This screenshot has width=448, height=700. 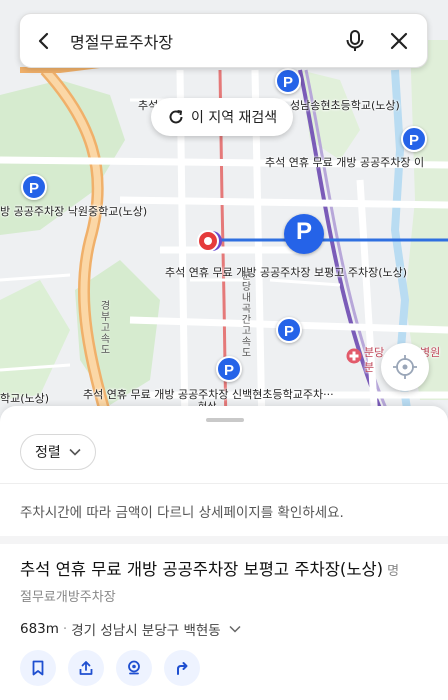 I want to click on set-destination-button, so click(x=134, y=668).